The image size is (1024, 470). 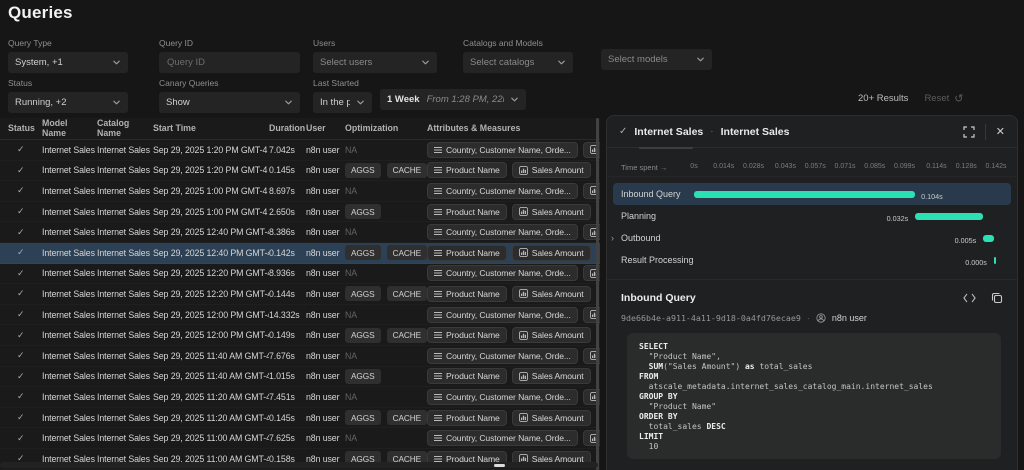 What do you see at coordinates (40, 12) in the screenshot?
I see `page-title: Queries` at bounding box center [40, 12].